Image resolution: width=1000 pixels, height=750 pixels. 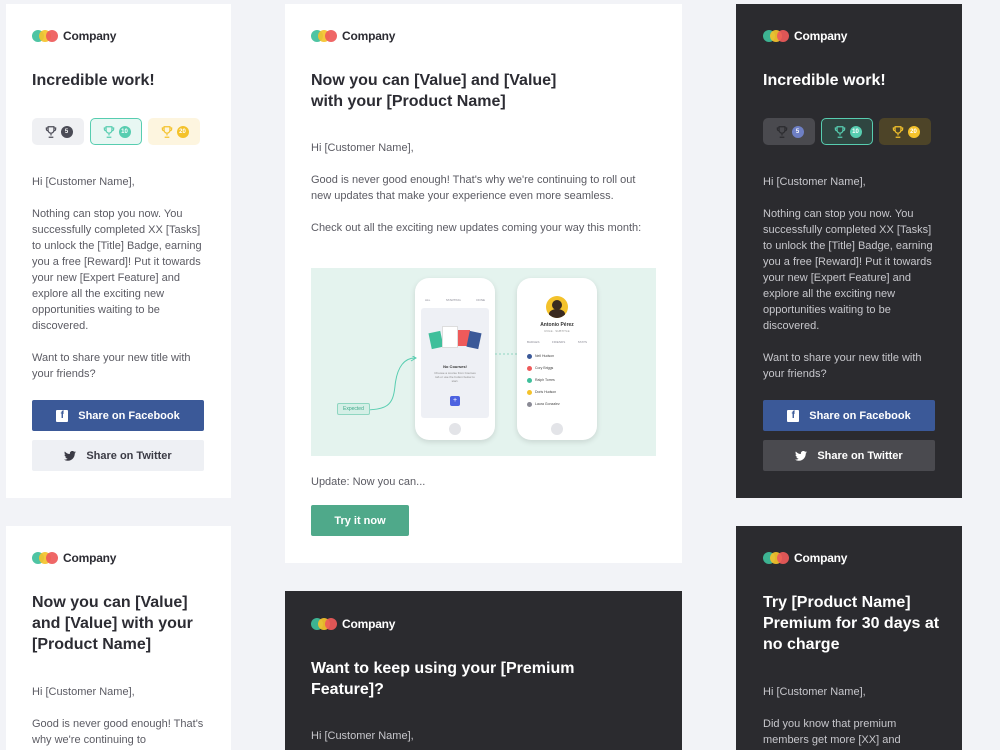 I want to click on list-item: Doris Hudson, so click(x=557, y=392).